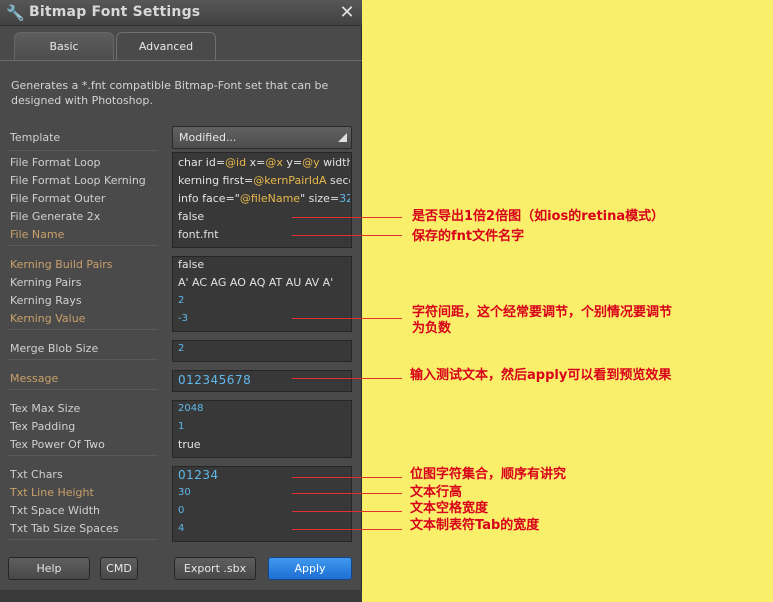 This screenshot has width=773, height=602. I want to click on export-sbx-button: Export .sbx, so click(215, 568).